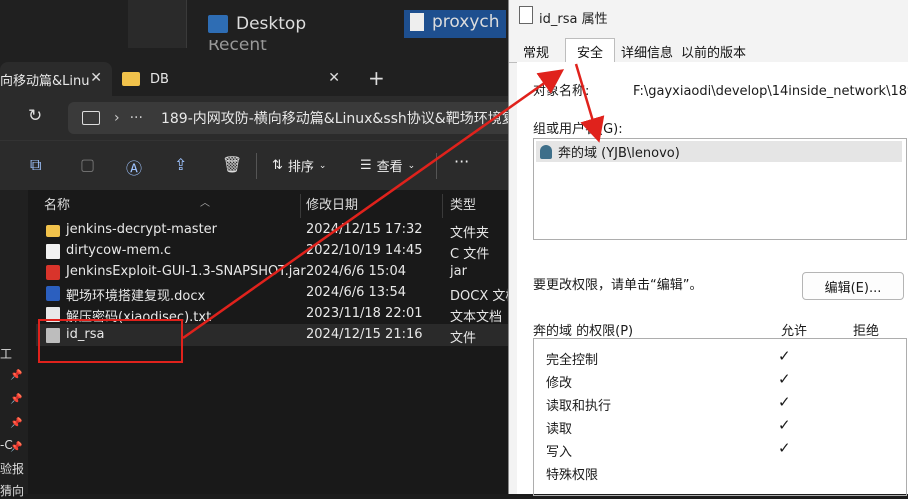 The height and width of the screenshot is (499, 908). What do you see at coordinates (572, 360) in the screenshot?
I see `permission-name: 完全控制` at bounding box center [572, 360].